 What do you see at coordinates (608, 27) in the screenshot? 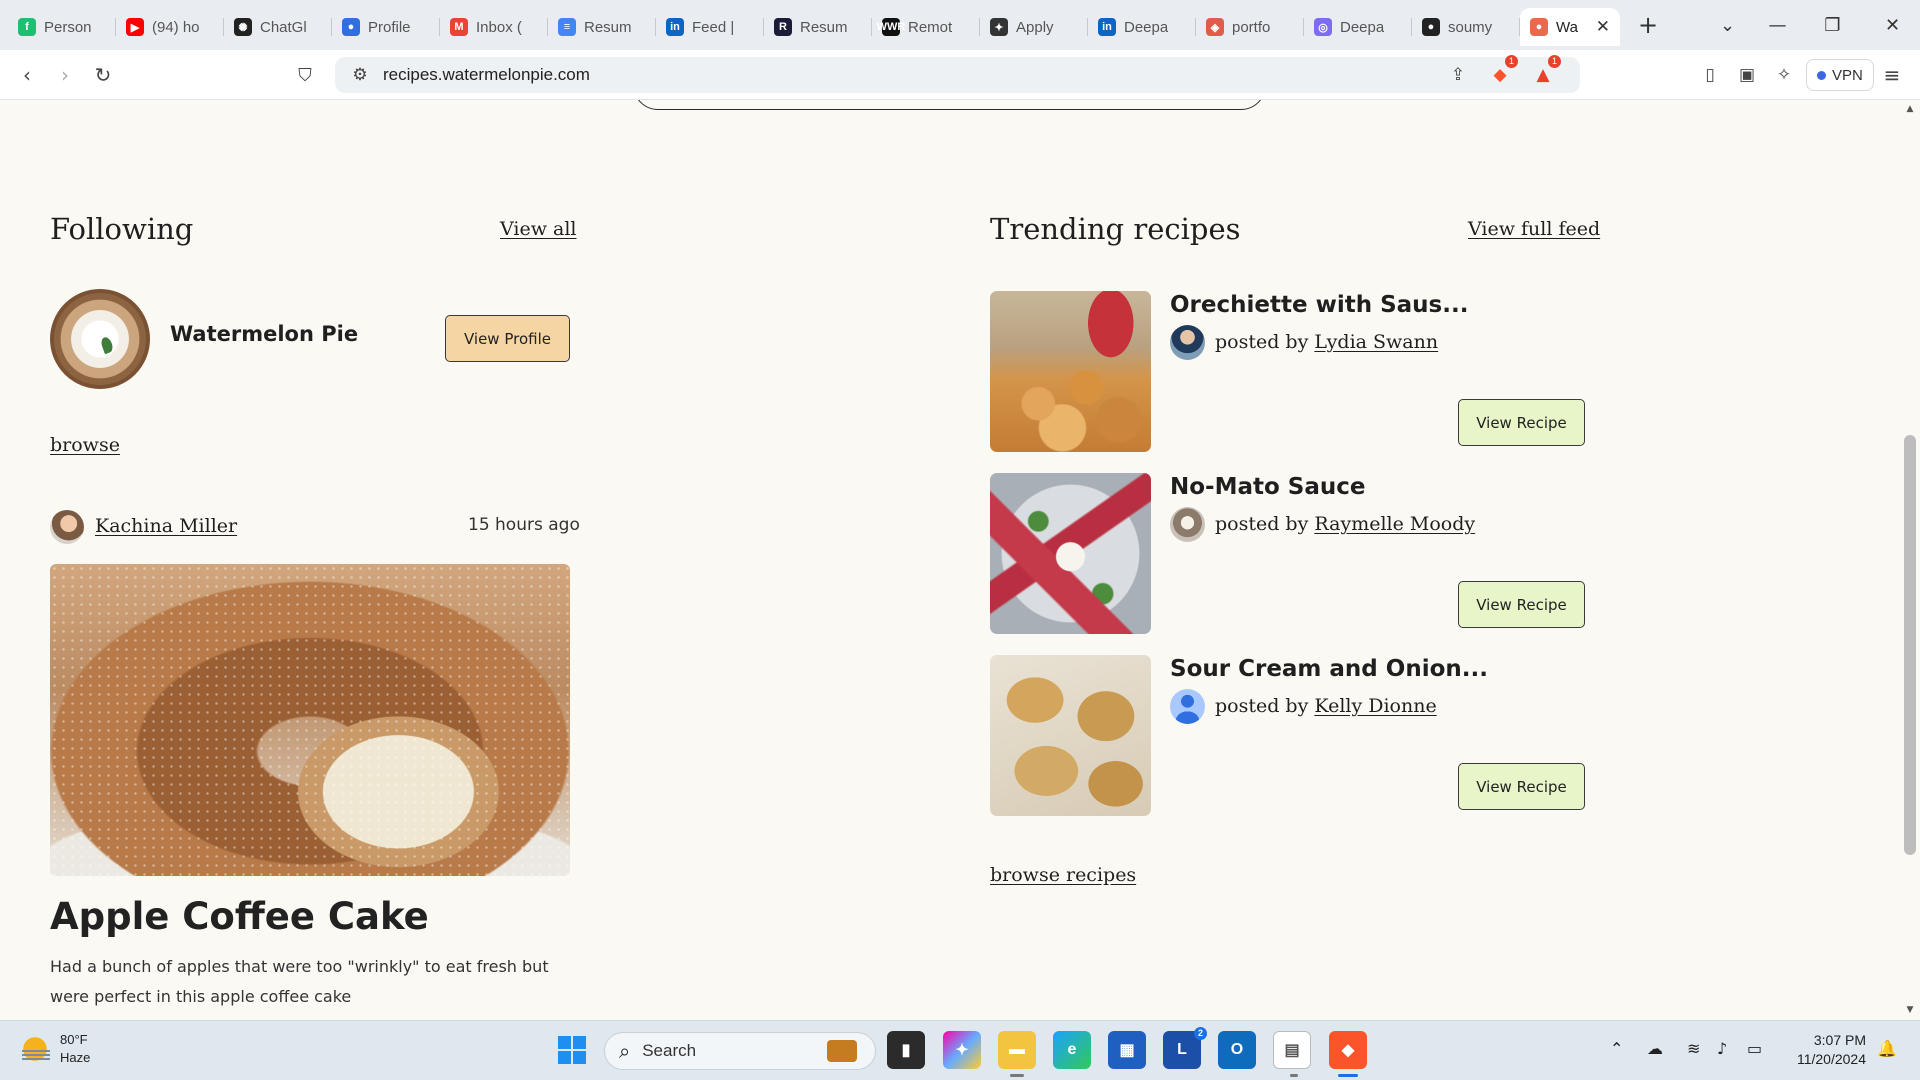
I see `tab-title: Resum` at bounding box center [608, 27].